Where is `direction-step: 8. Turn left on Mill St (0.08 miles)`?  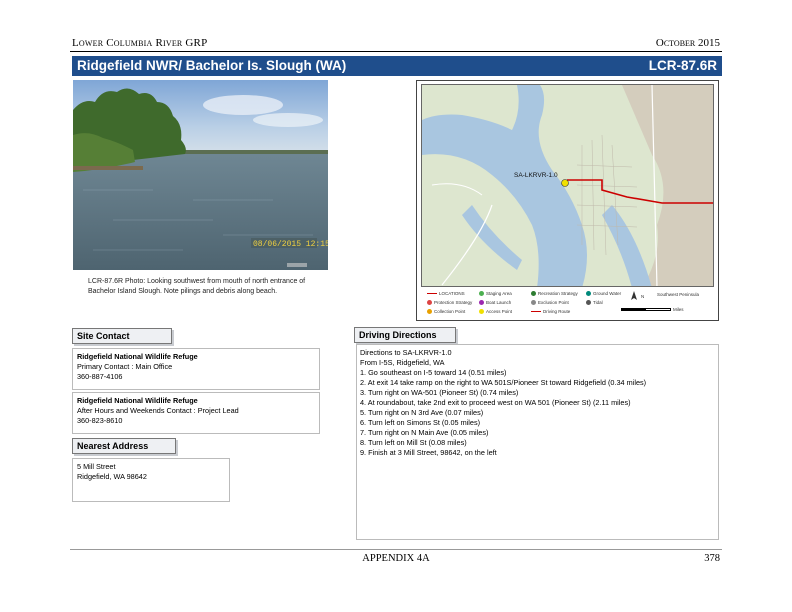
direction-step: 8. Turn left on Mill St (0.08 miles) is located at coordinates (413, 442).